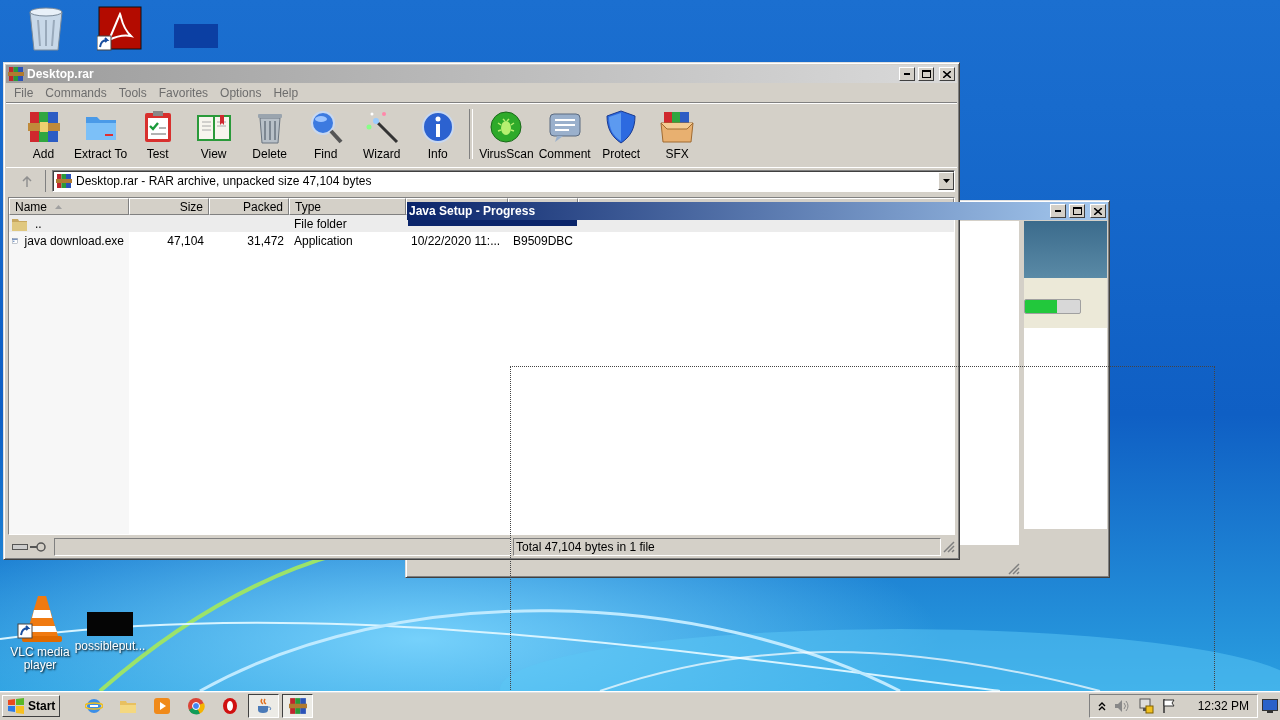 This screenshot has width=1280, height=720. I want to click on column-header: Name, so click(69, 206).